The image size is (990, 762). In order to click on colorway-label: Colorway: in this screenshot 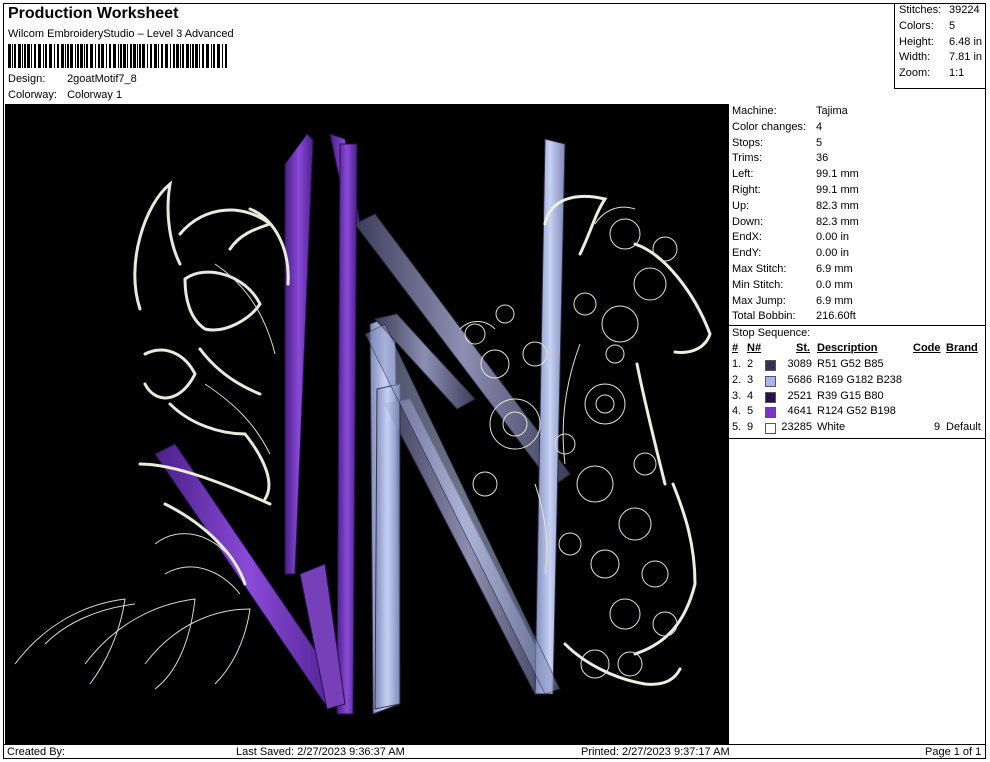, I will do `click(32, 95)`.